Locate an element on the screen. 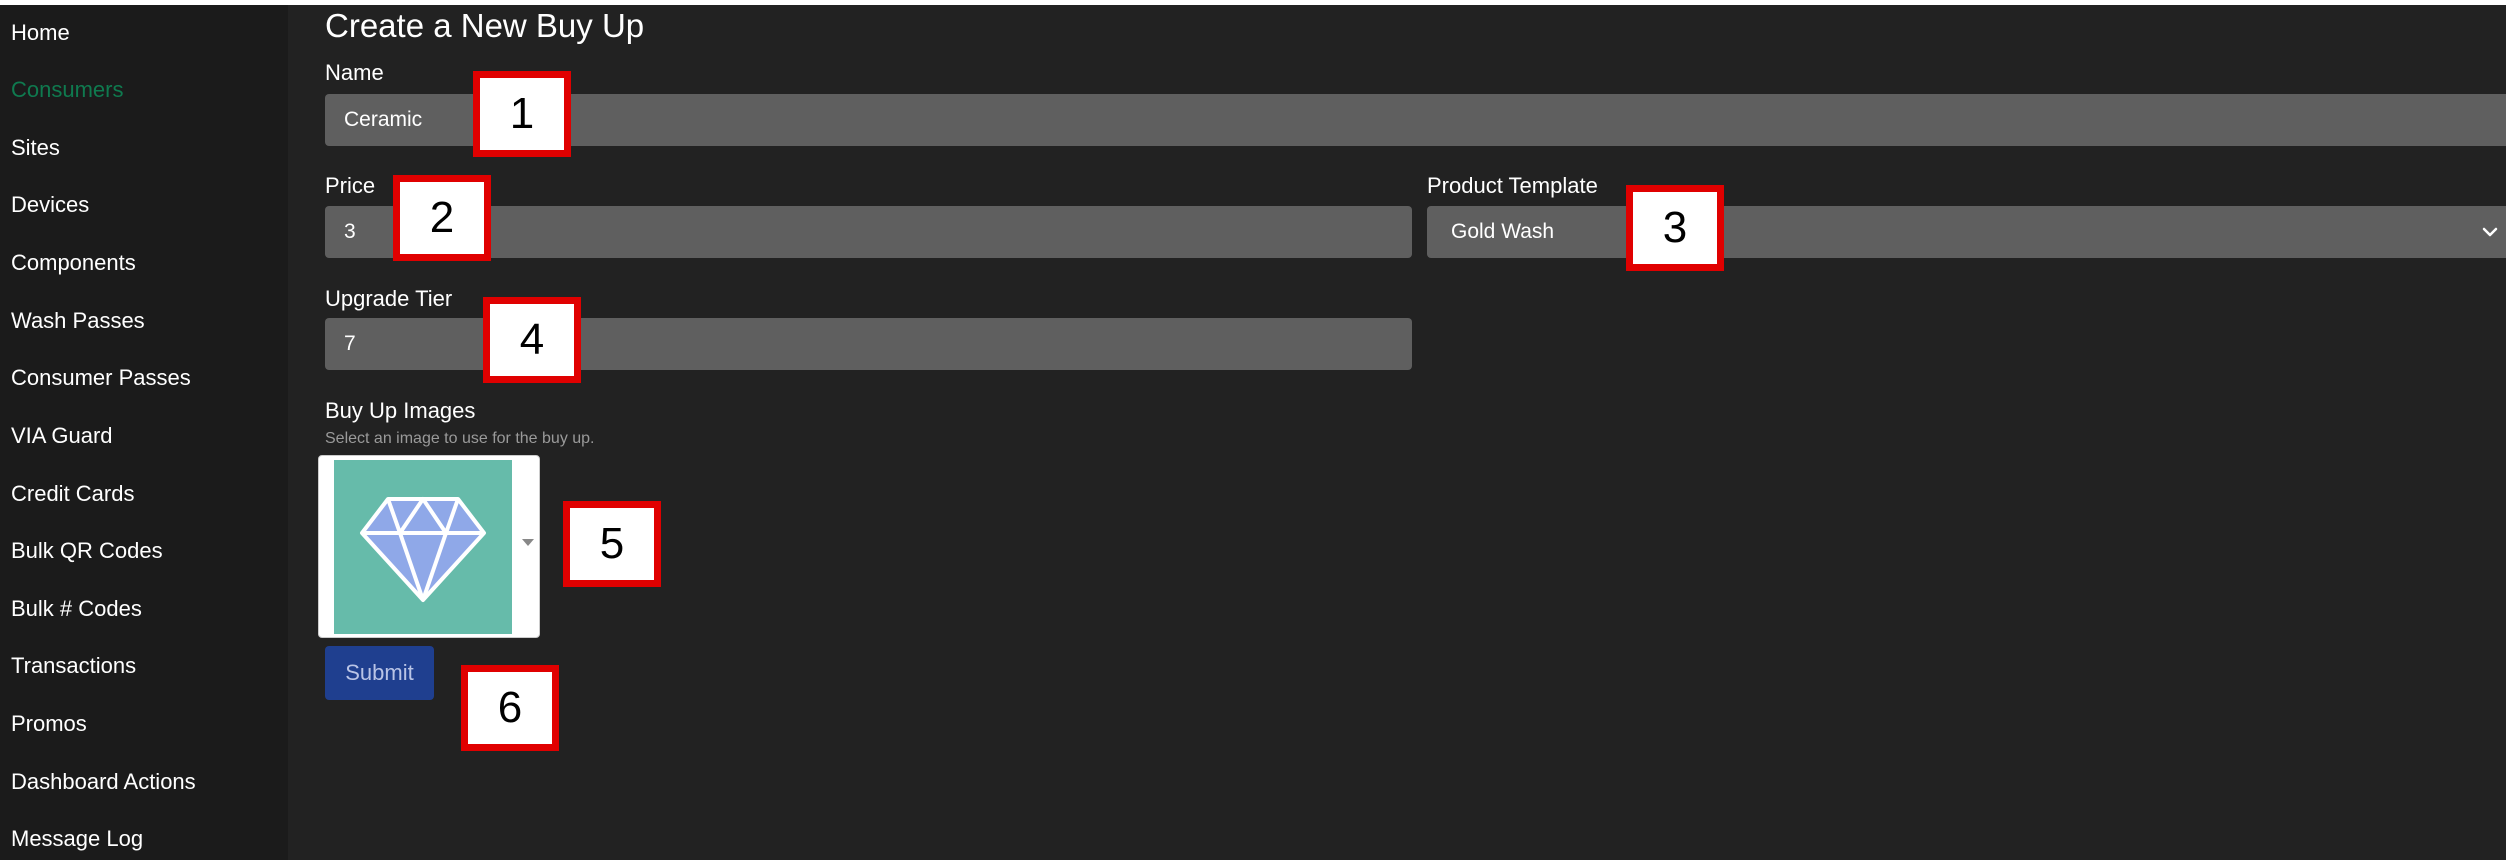  name-input is located at coordinates (1415, 120).